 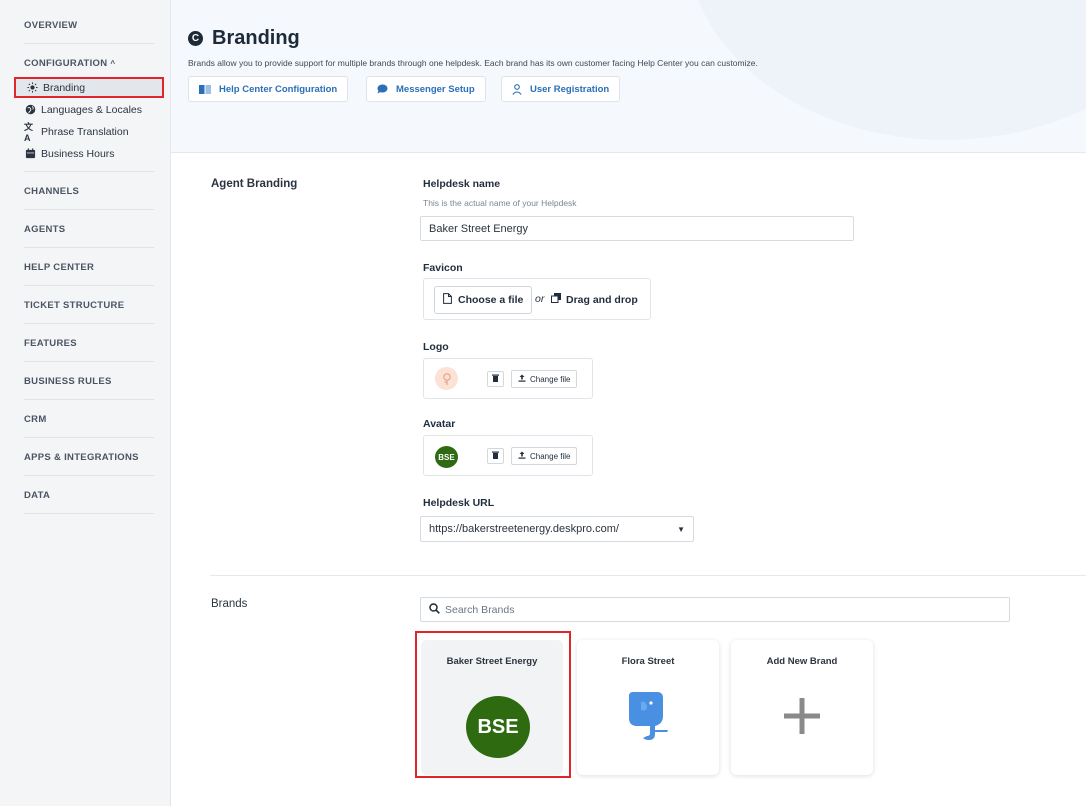 I want to click on helpdesk-name-help: This is the actual name of your Helpdesk, so click(x=500, y=203).